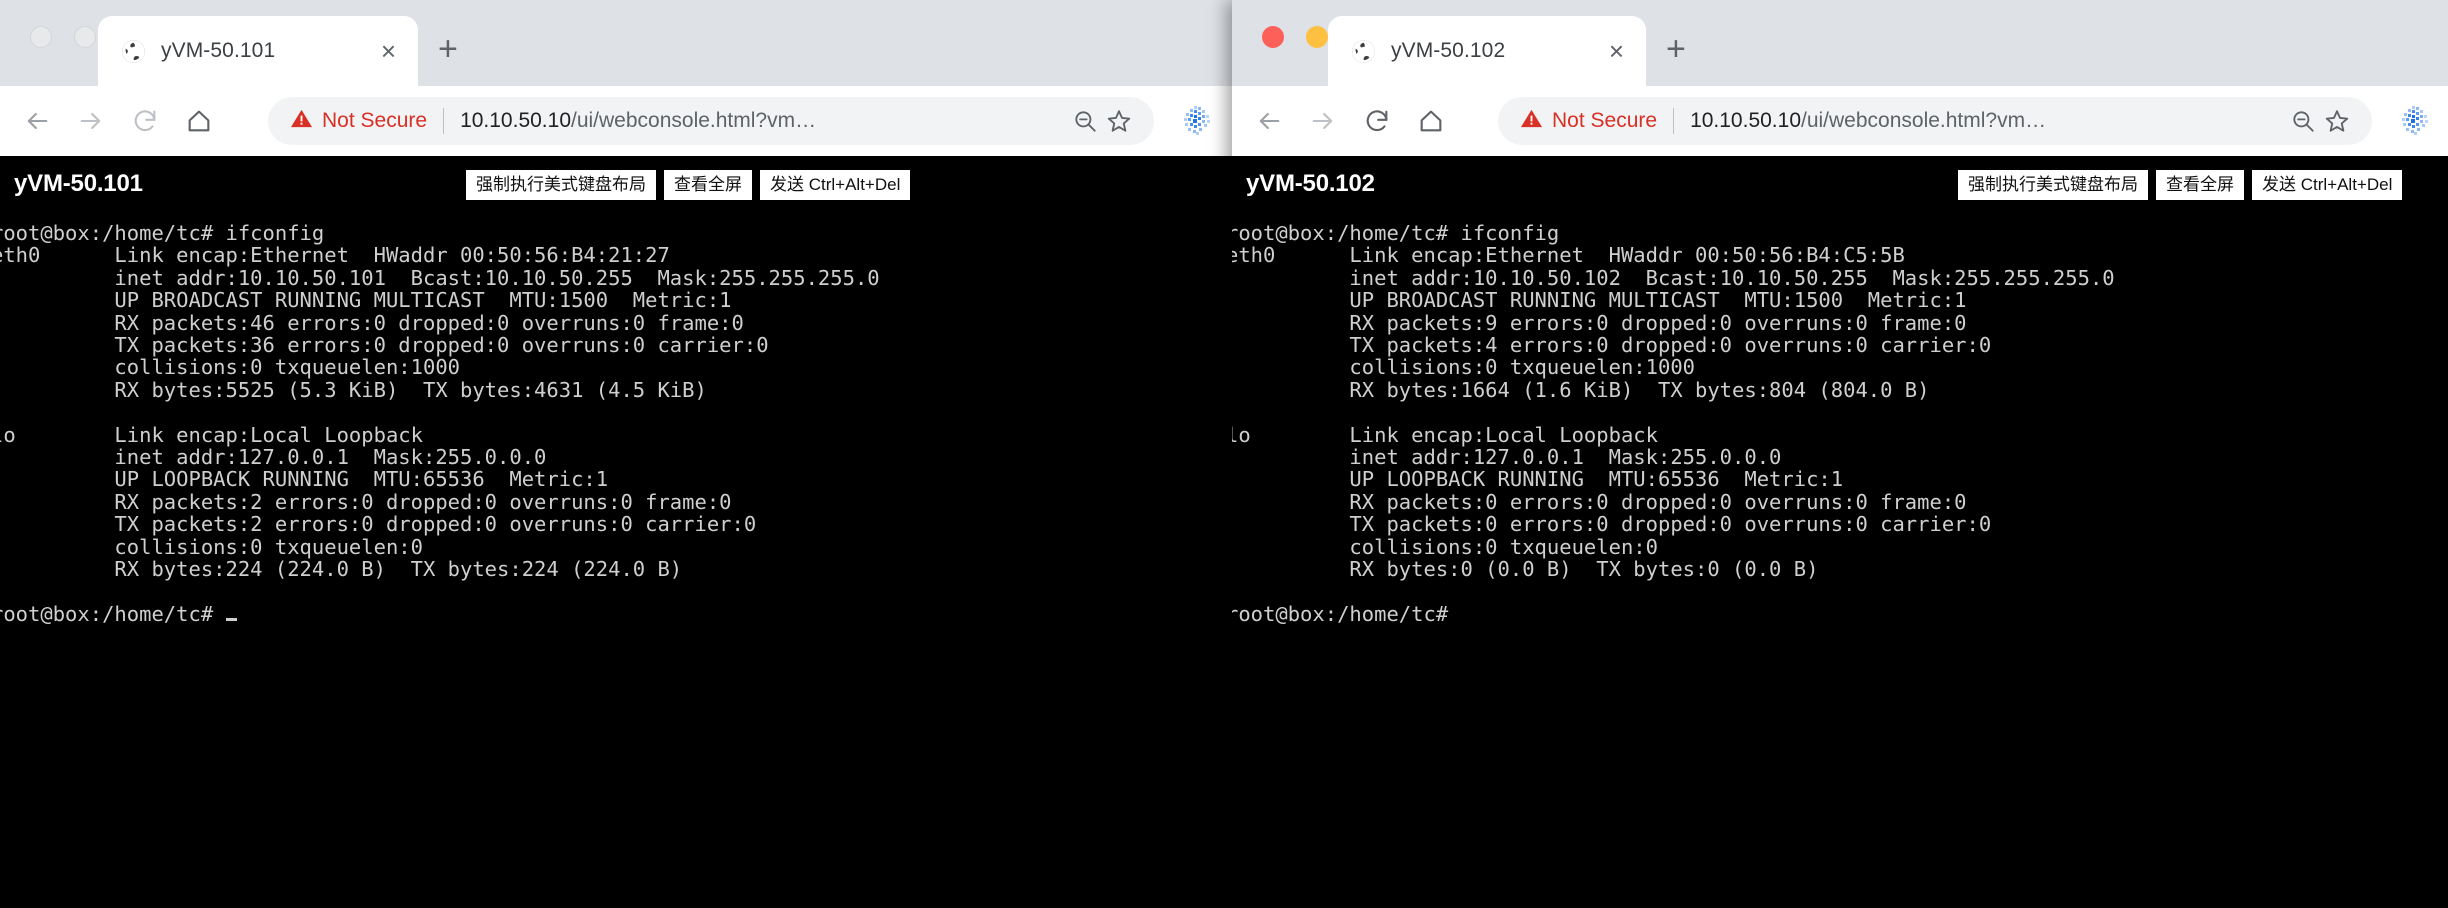  What do you see at coordinates (218, 50) in the screenshot?
I see `tab-title: yVM-50.101` at bounding box center [218, 50].